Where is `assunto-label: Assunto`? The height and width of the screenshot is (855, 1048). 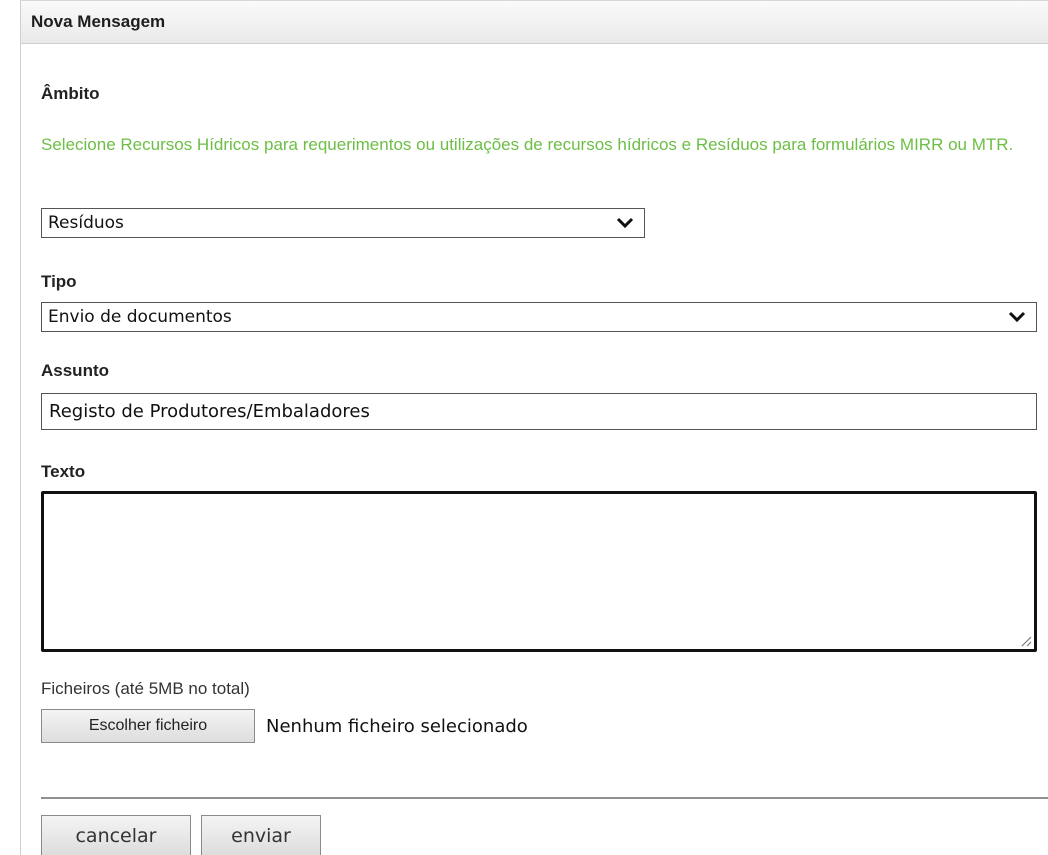
assunto-label: Assunto is located at coordinates (75, 370).